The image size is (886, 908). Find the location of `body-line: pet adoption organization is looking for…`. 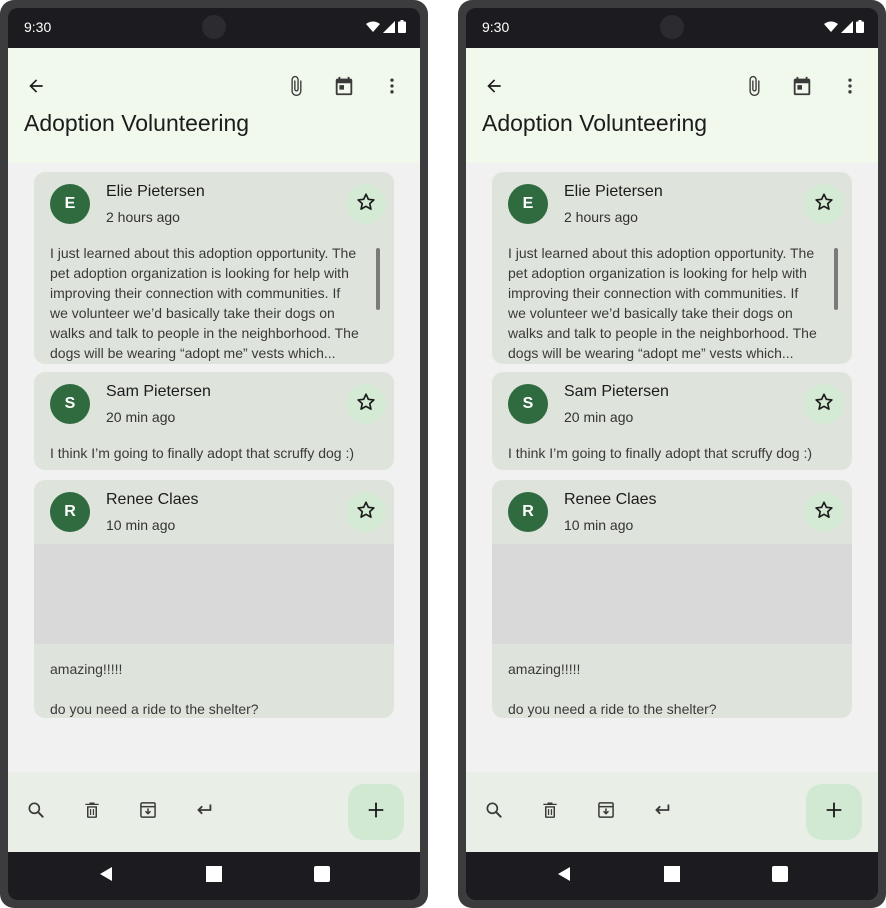

body-line: pet adoption organization is looking for… is located at coordinates (657, 273).